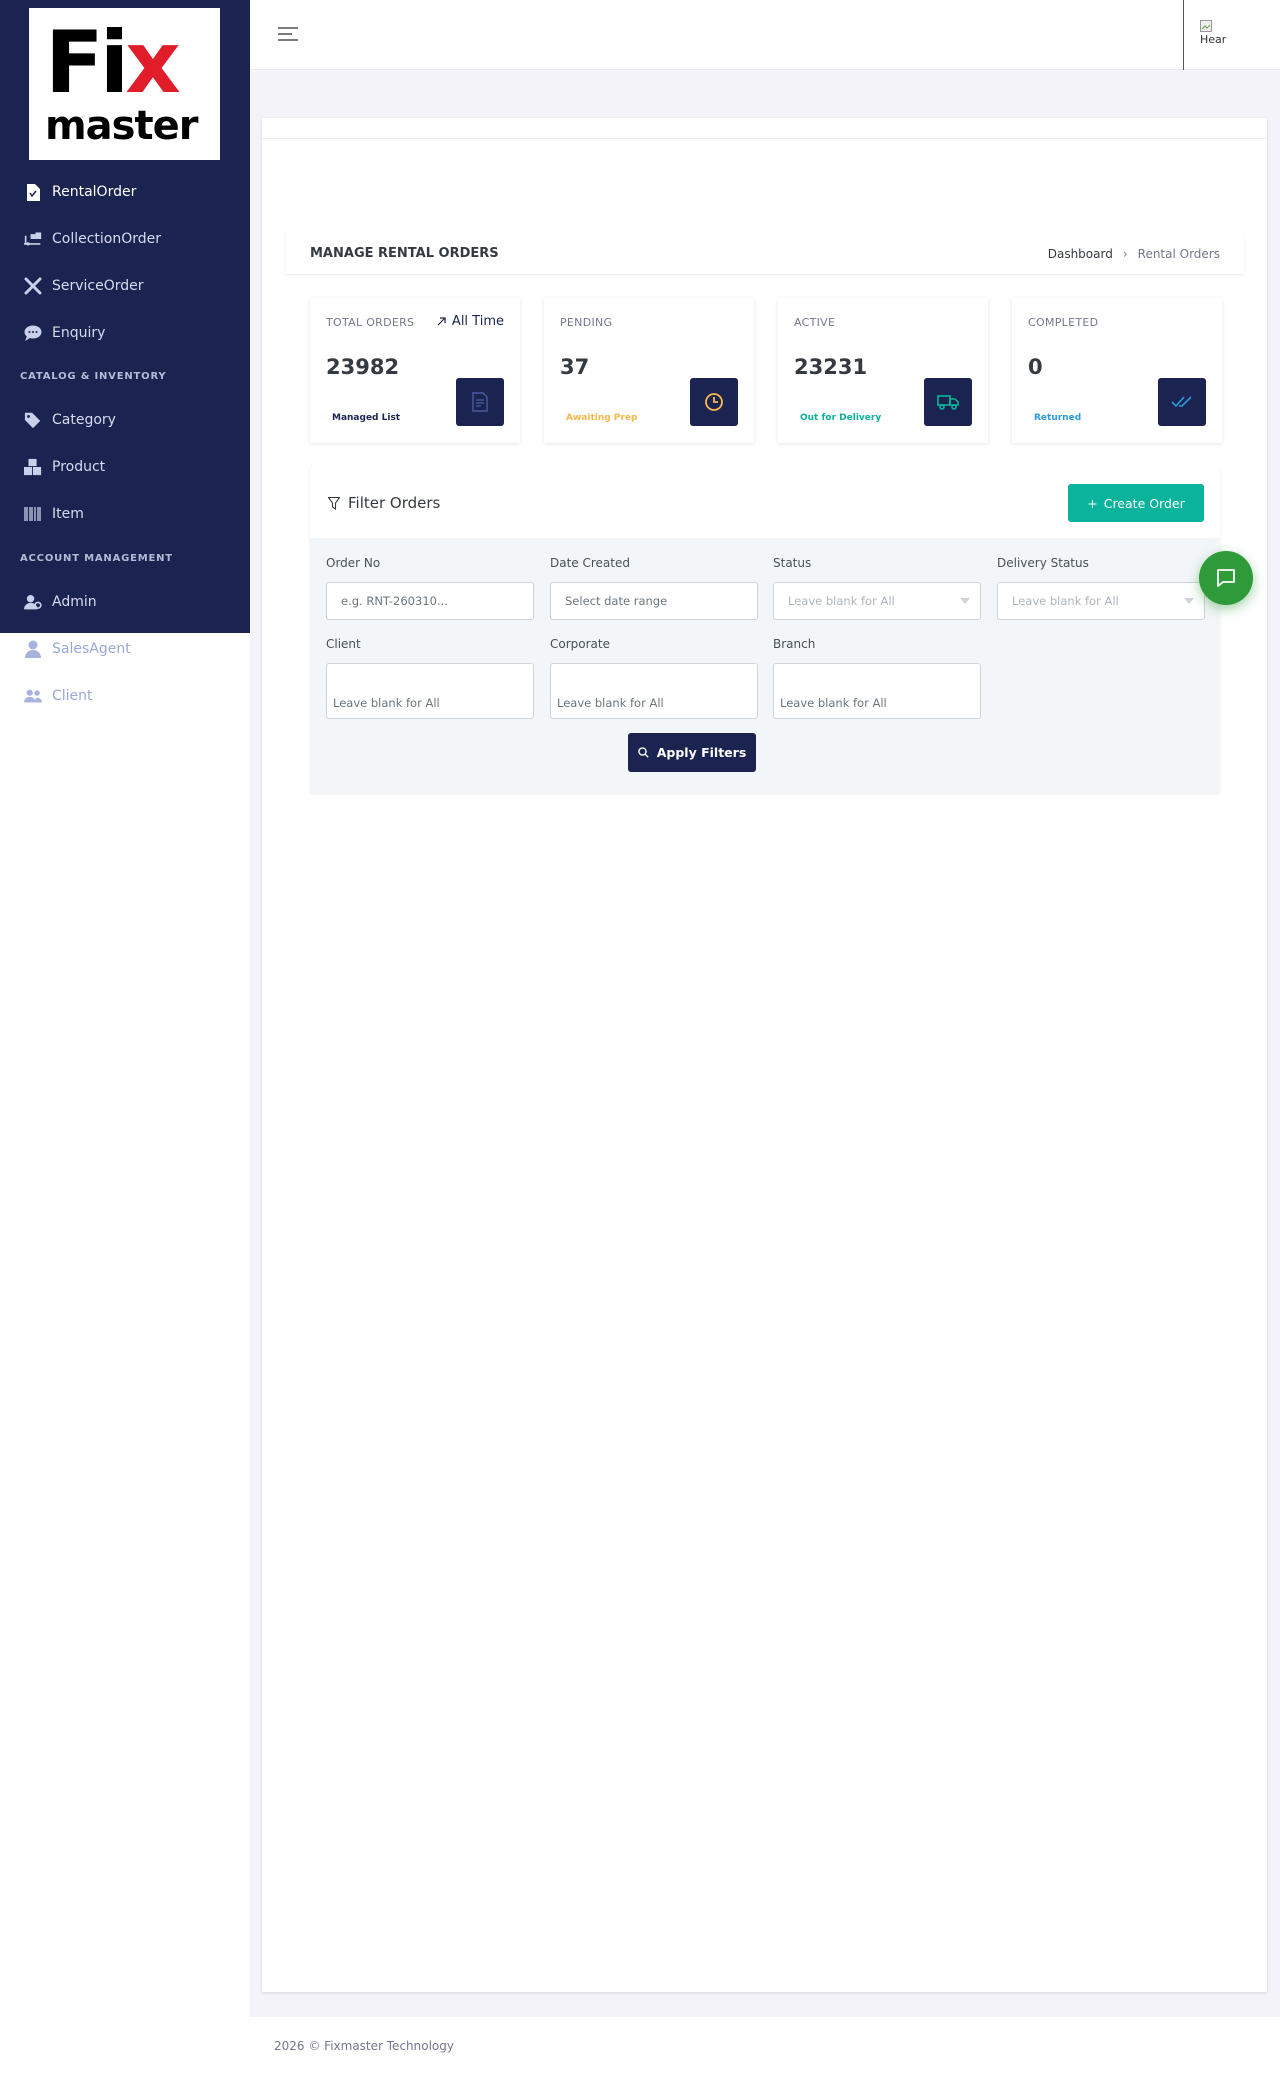 Image resolution: width=1280 pixels, height=2077 pixels. Describe the element at coordinates (1117, 370) in the screenshot. I see `stat-card-completed: COMPLETED 0 Returned` at that location.